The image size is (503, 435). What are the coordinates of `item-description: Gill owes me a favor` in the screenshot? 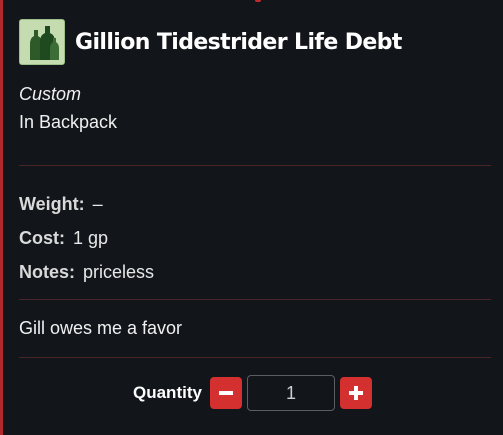 It's located at (101, 328).